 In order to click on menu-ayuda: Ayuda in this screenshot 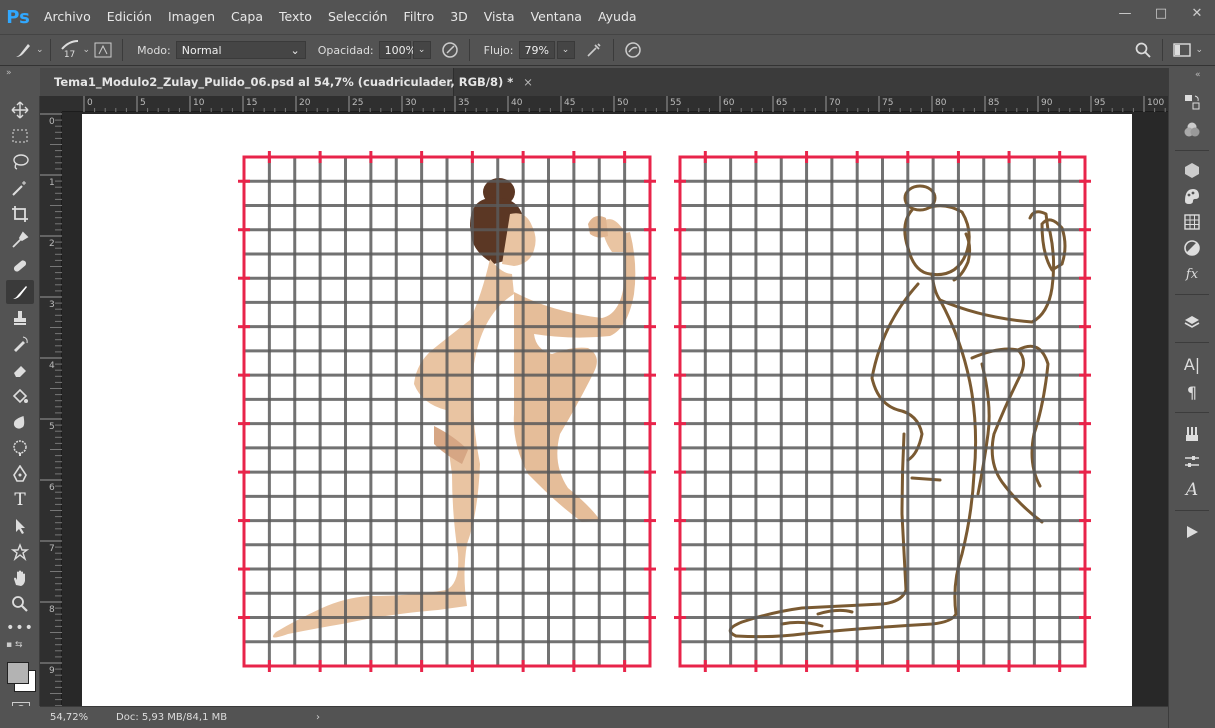, I will do `click(617, 17)`.